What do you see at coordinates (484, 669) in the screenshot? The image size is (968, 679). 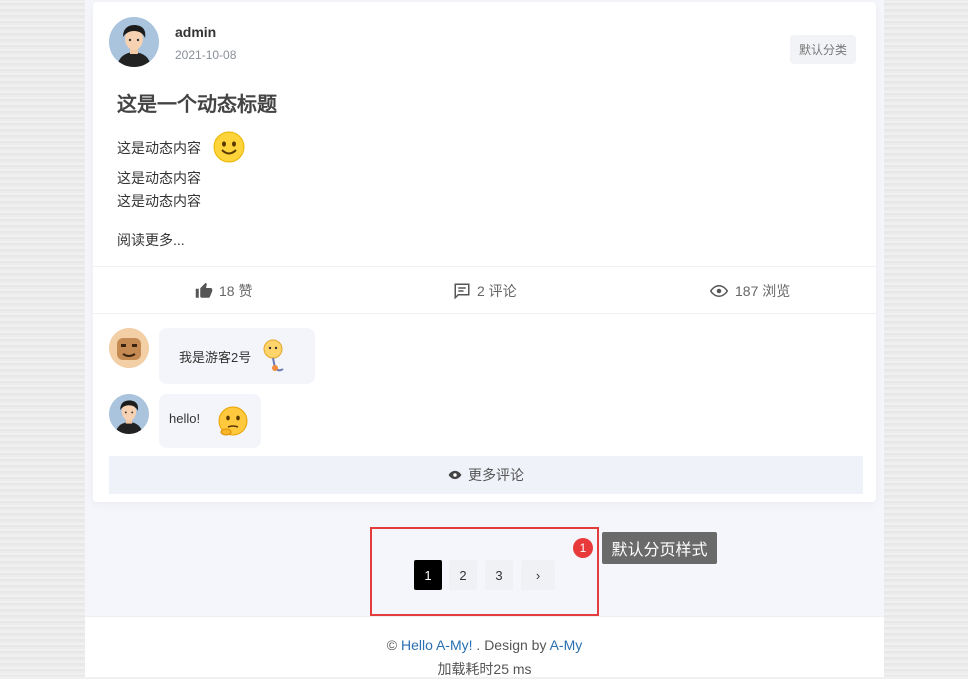 I see `load-time: 加载耗时25 ms` at bounding box center [484, 669].